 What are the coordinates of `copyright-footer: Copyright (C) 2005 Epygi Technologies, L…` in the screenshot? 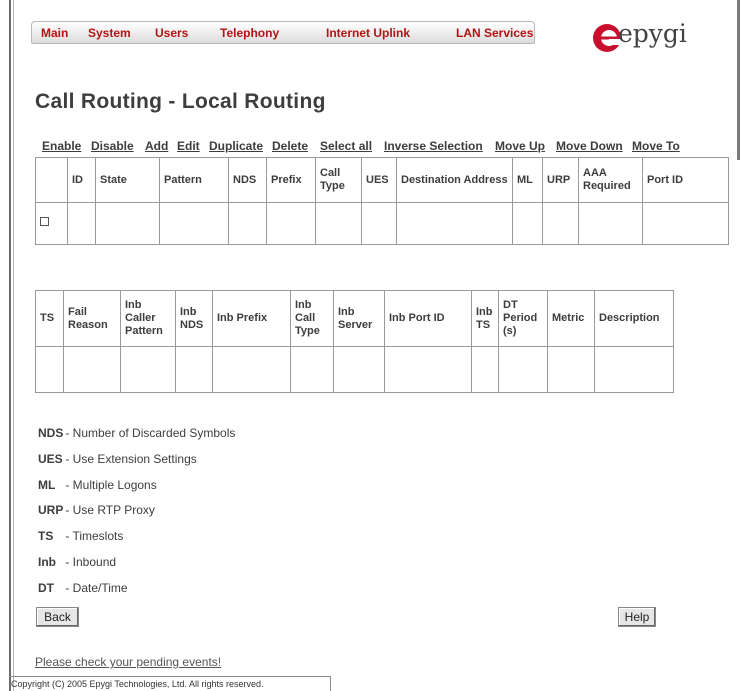 It's located at (170, 683).